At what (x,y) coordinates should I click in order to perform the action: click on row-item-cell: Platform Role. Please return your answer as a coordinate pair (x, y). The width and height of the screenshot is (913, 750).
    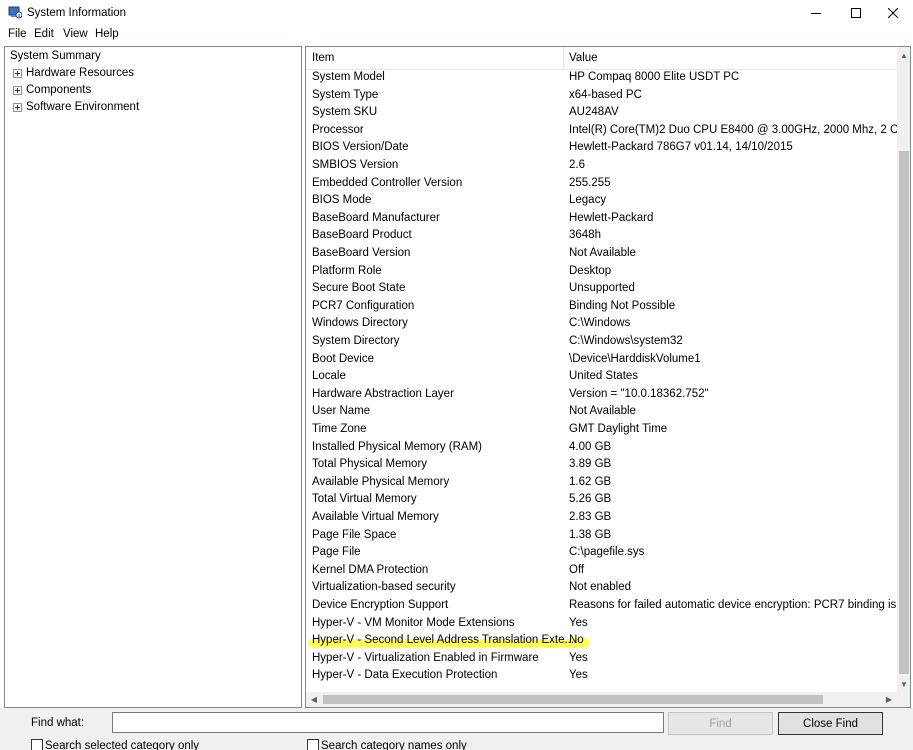
    Looking at the image, I should click on (347, 270).